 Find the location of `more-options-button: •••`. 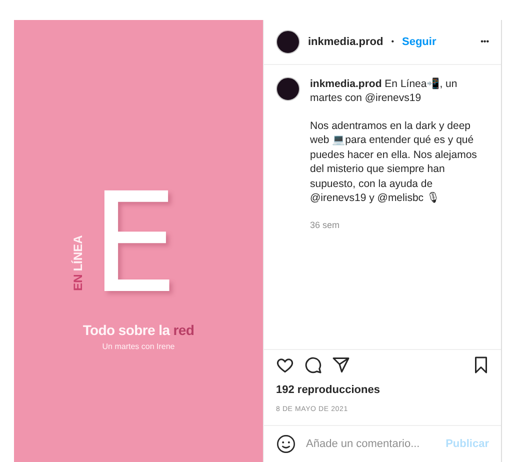

more-options-button: ••• is located at coordinates (484, 42).